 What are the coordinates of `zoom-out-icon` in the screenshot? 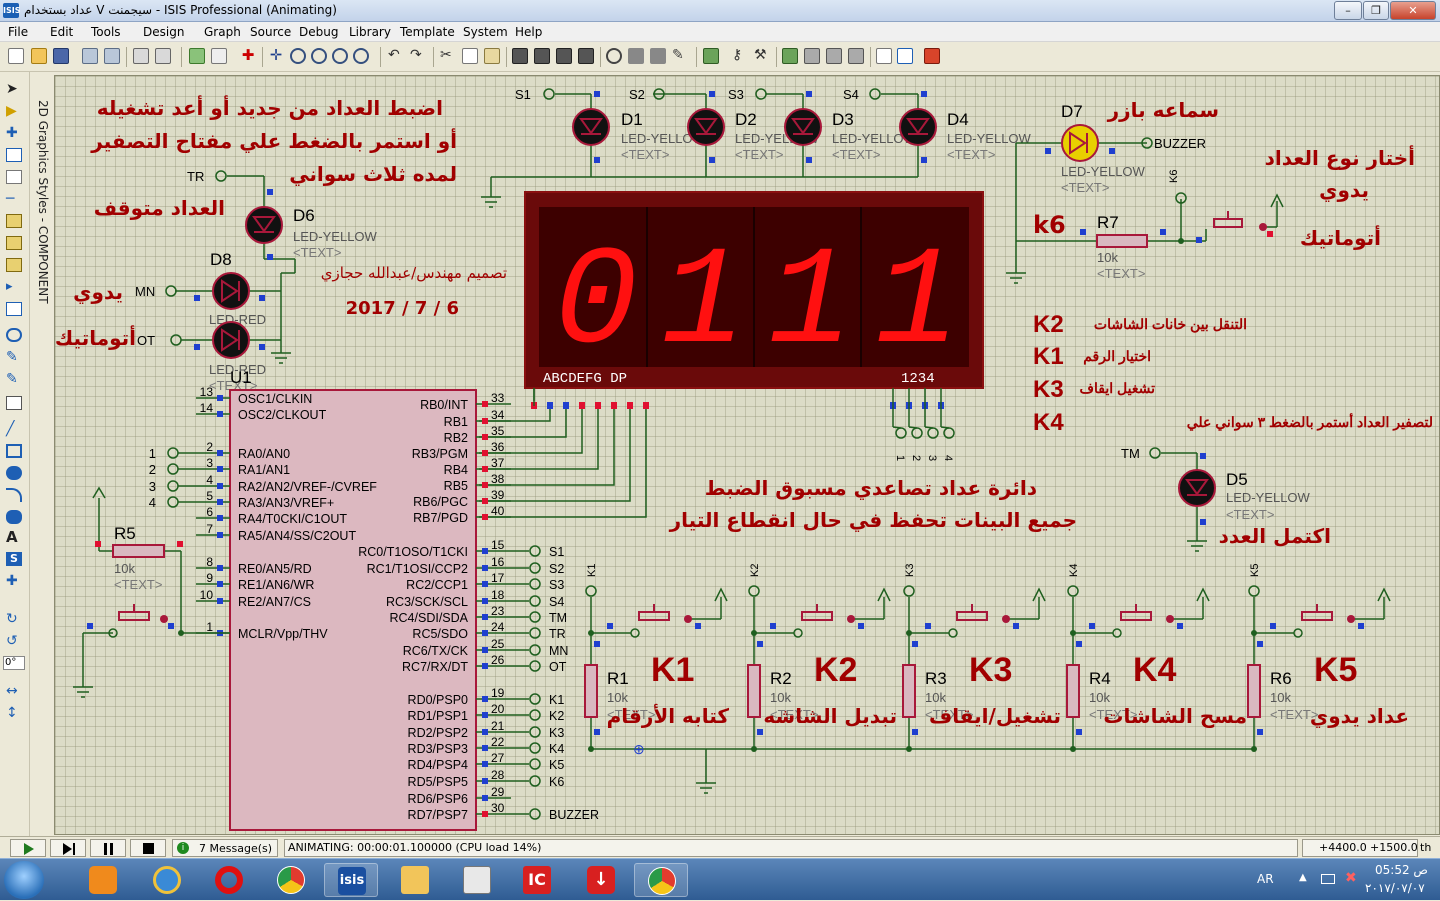 It's located at (319, 56).